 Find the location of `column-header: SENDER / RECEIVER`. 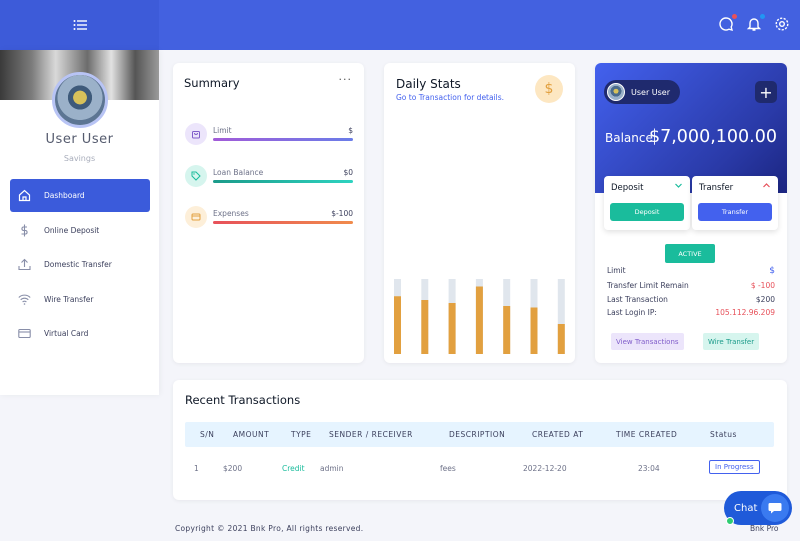

column-header: SENDER / RECEIVER is located at coordinates (371, 434).